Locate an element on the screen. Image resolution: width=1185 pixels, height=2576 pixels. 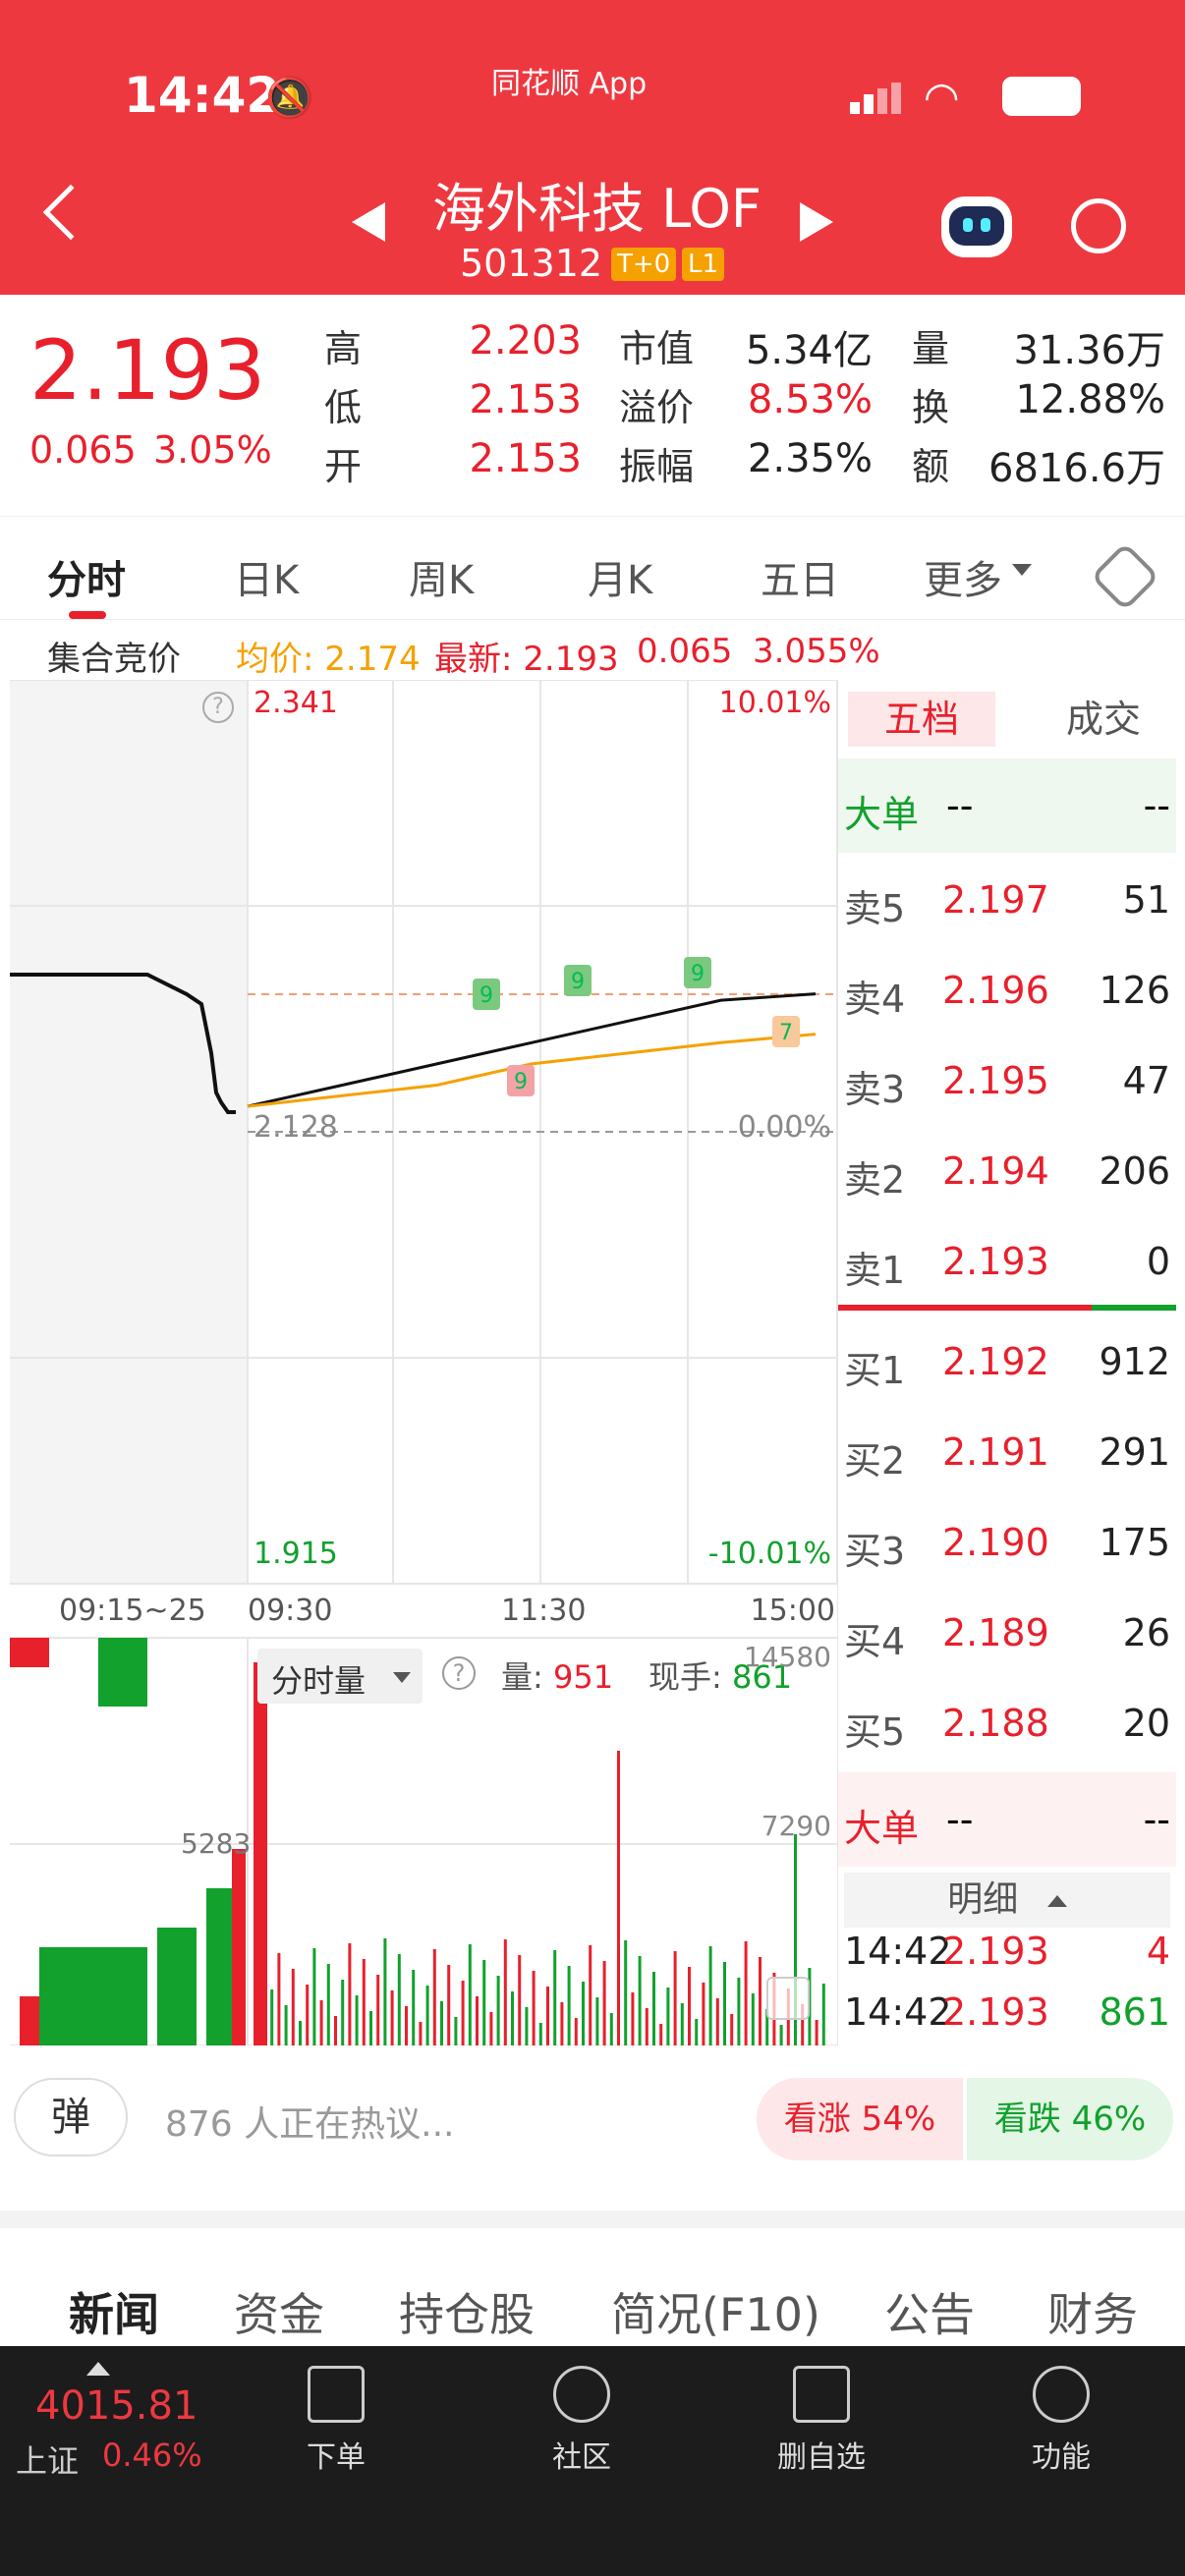
trade-row: 14:42 2.193 861 is located at coordinates (1007, 2010).